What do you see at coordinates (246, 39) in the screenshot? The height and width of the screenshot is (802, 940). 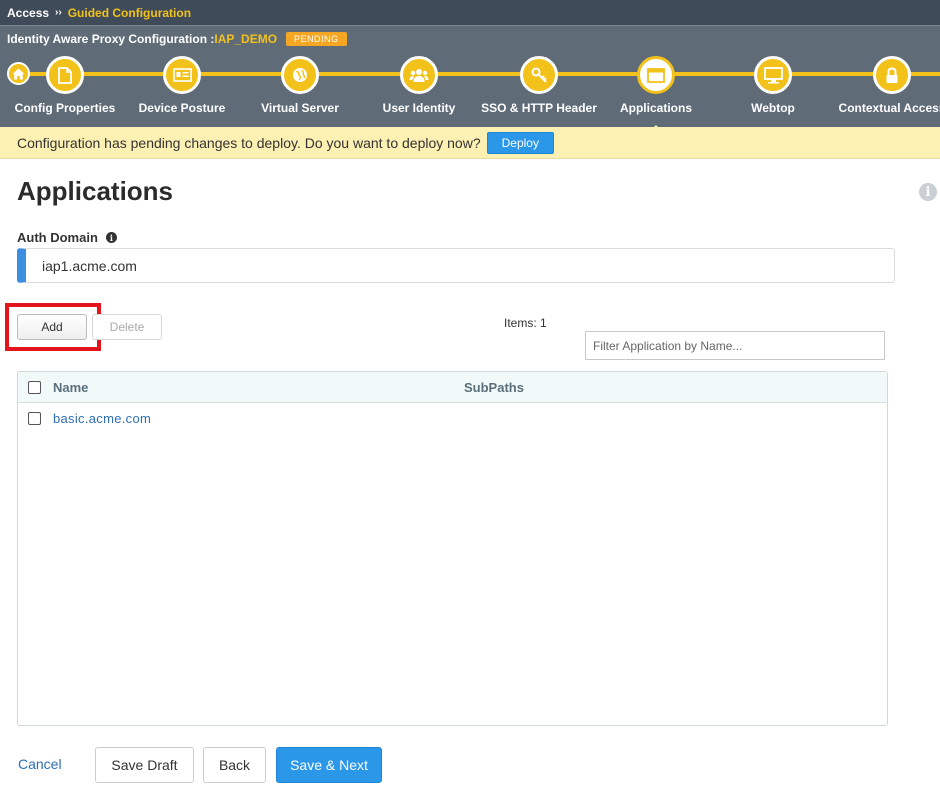 I see `config-name: IAP_DEMO` at bounding box center [246, 39].